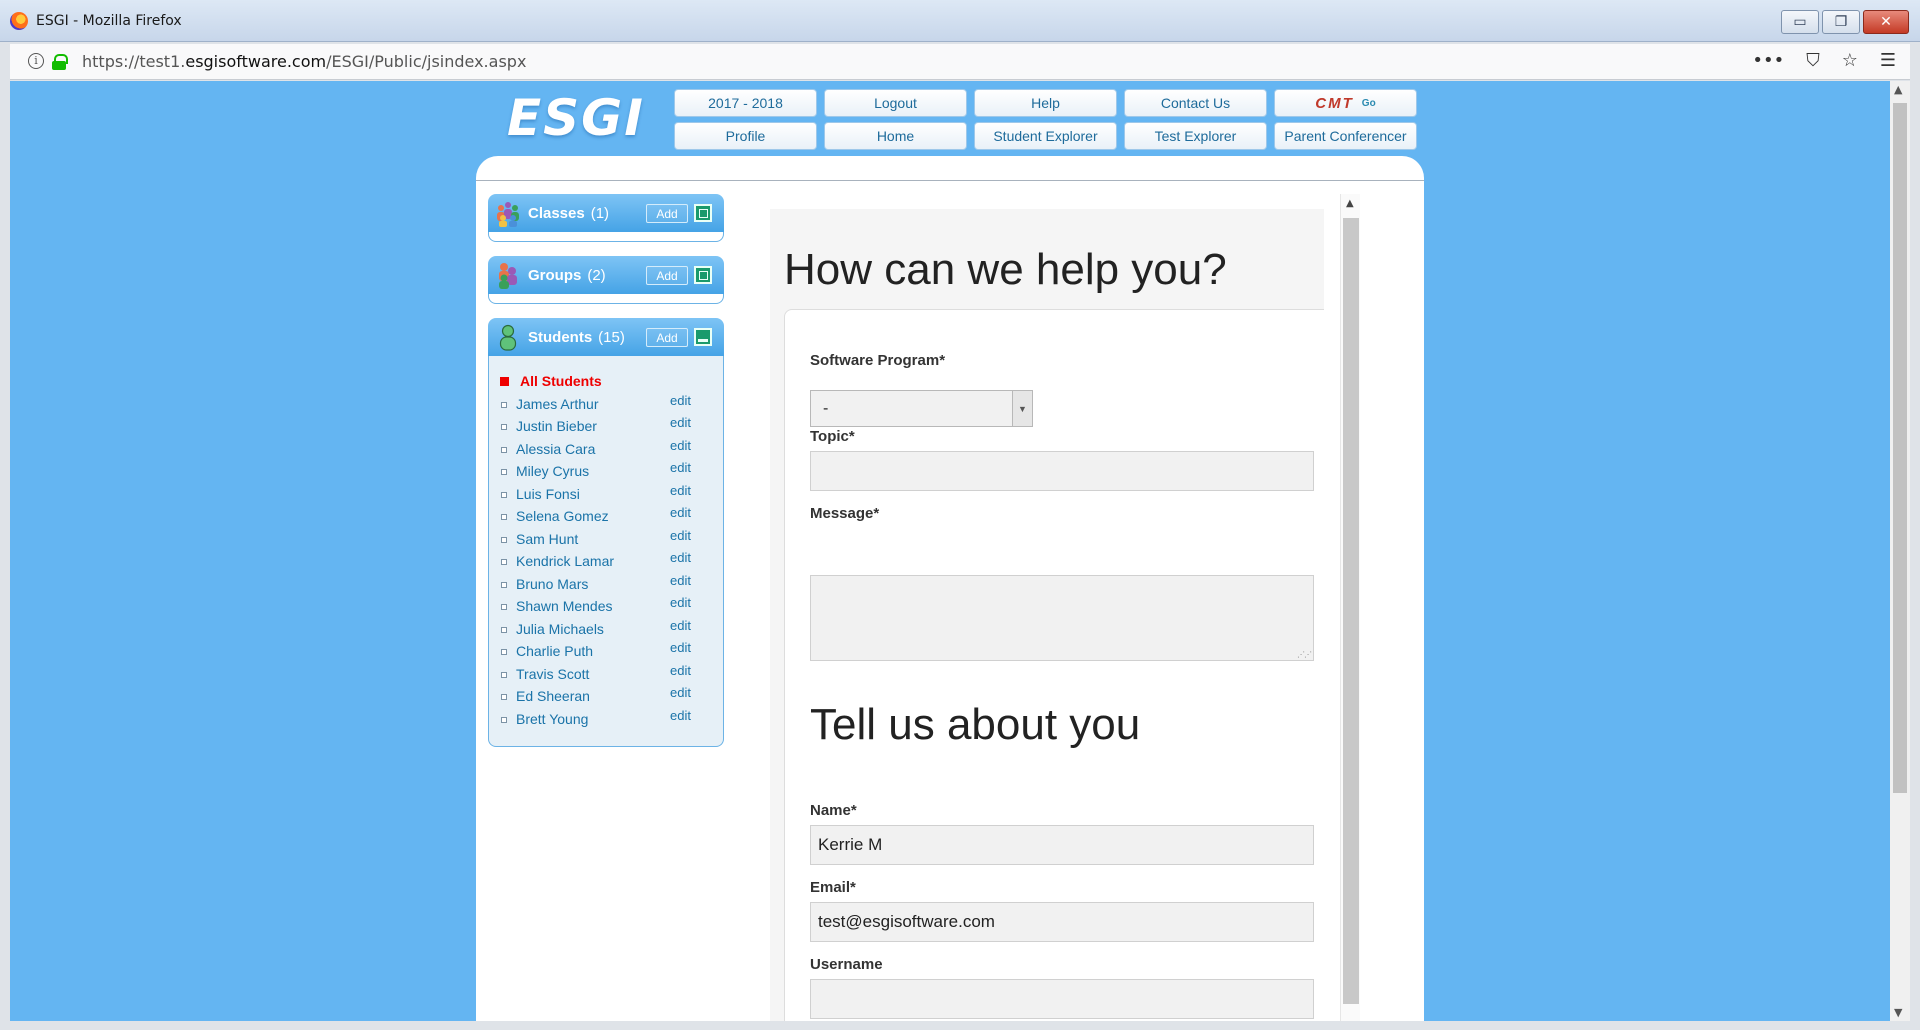 Image resolution: width=1920 pixels, height=1030 pixels. What do you see at coordinates (1813, 60) in the screenshot?
I see `pocket-icon: ⛉` at bounding box center [1813, 60].